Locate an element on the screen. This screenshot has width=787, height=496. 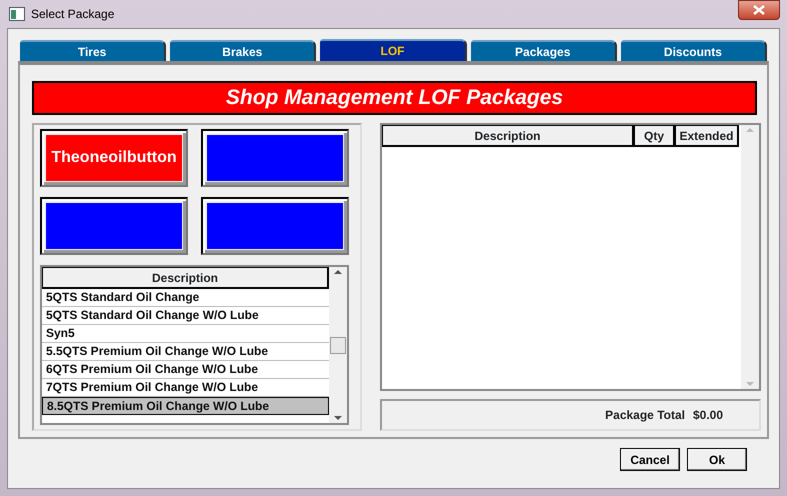
tab: Packages is located at coordinates (543, 50).